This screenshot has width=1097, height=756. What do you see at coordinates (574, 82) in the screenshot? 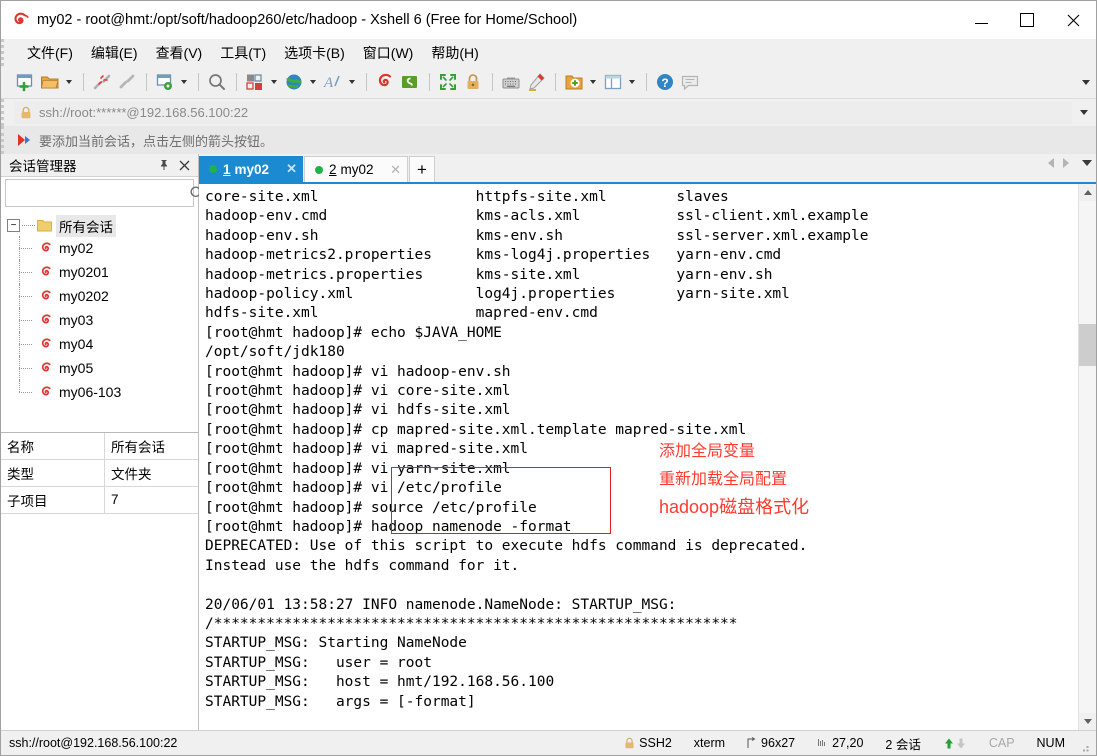
I see `add-folder-icon` at bounding box center [574, 82].